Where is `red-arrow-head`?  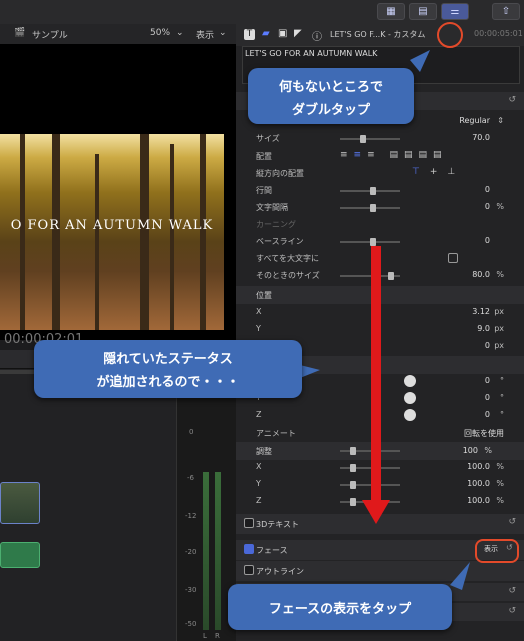 red-arrow-head is located at coordinates (376, 512).